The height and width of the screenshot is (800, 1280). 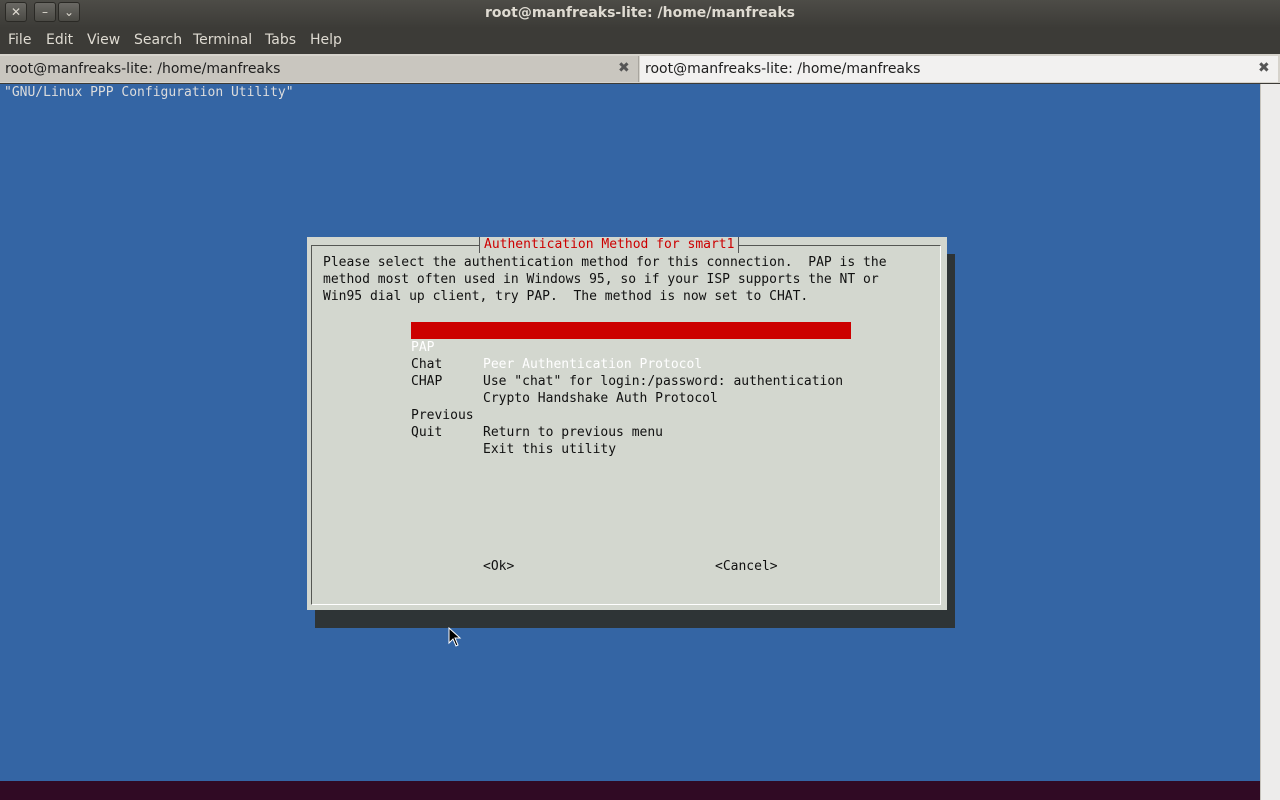 I want to click on ok-button: <Ok>, so click(x=498, y=566).